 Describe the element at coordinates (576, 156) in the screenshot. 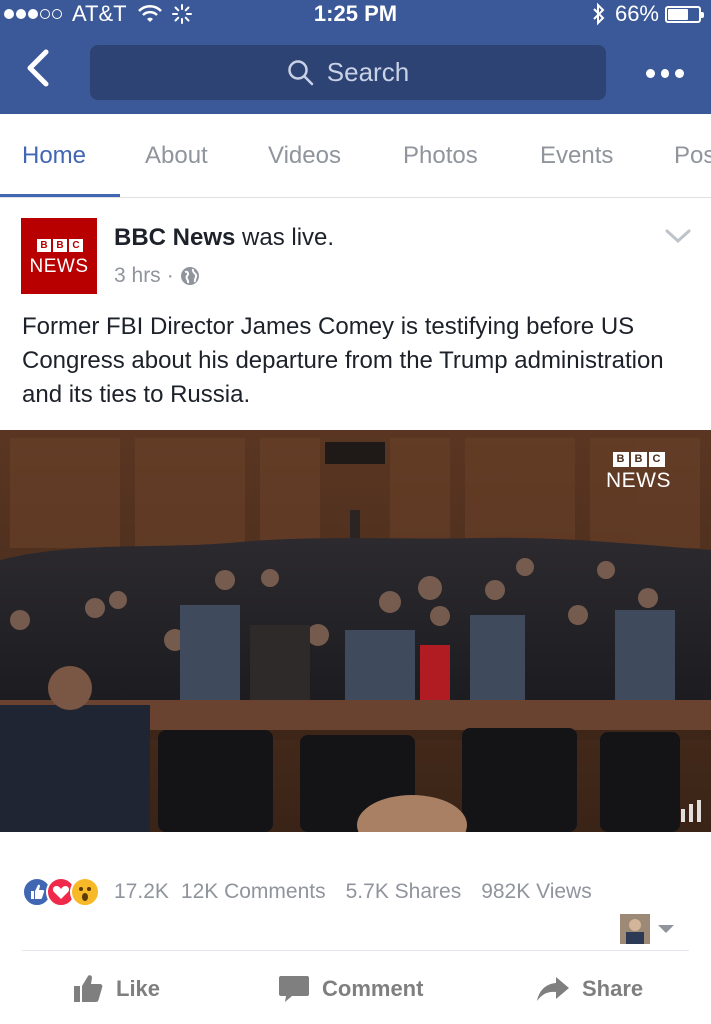

I see `tab-events: Events` at that location.